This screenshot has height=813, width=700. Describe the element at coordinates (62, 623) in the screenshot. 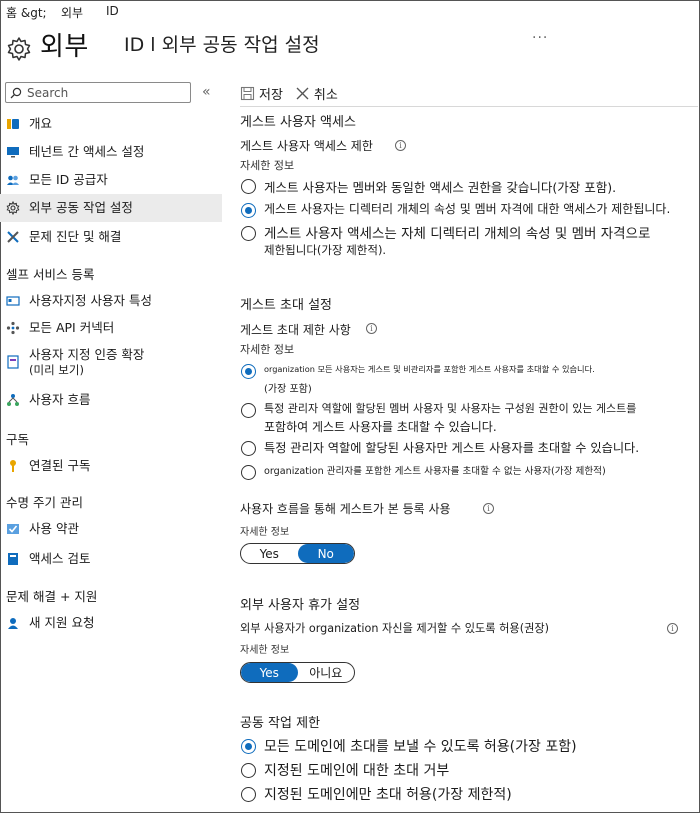

I see `sidebar-item-label: 새 지원 요청` at that location.